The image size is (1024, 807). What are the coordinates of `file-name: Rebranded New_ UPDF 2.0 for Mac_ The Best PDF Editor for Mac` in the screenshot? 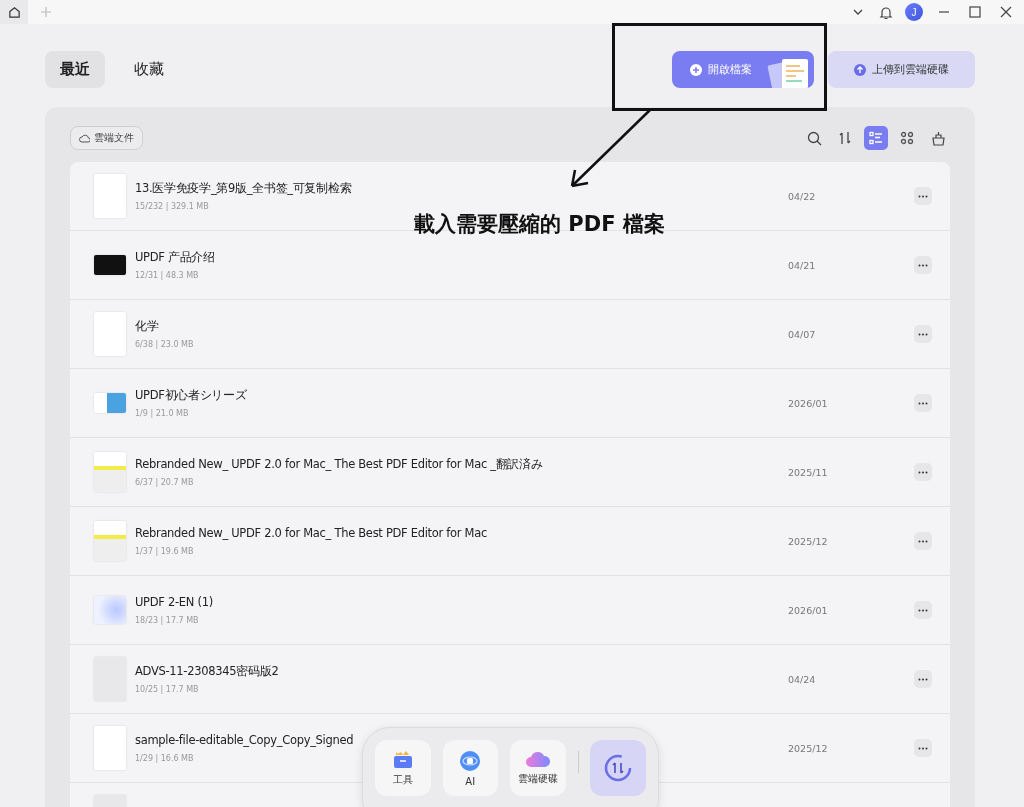 It's located at (311, 534).